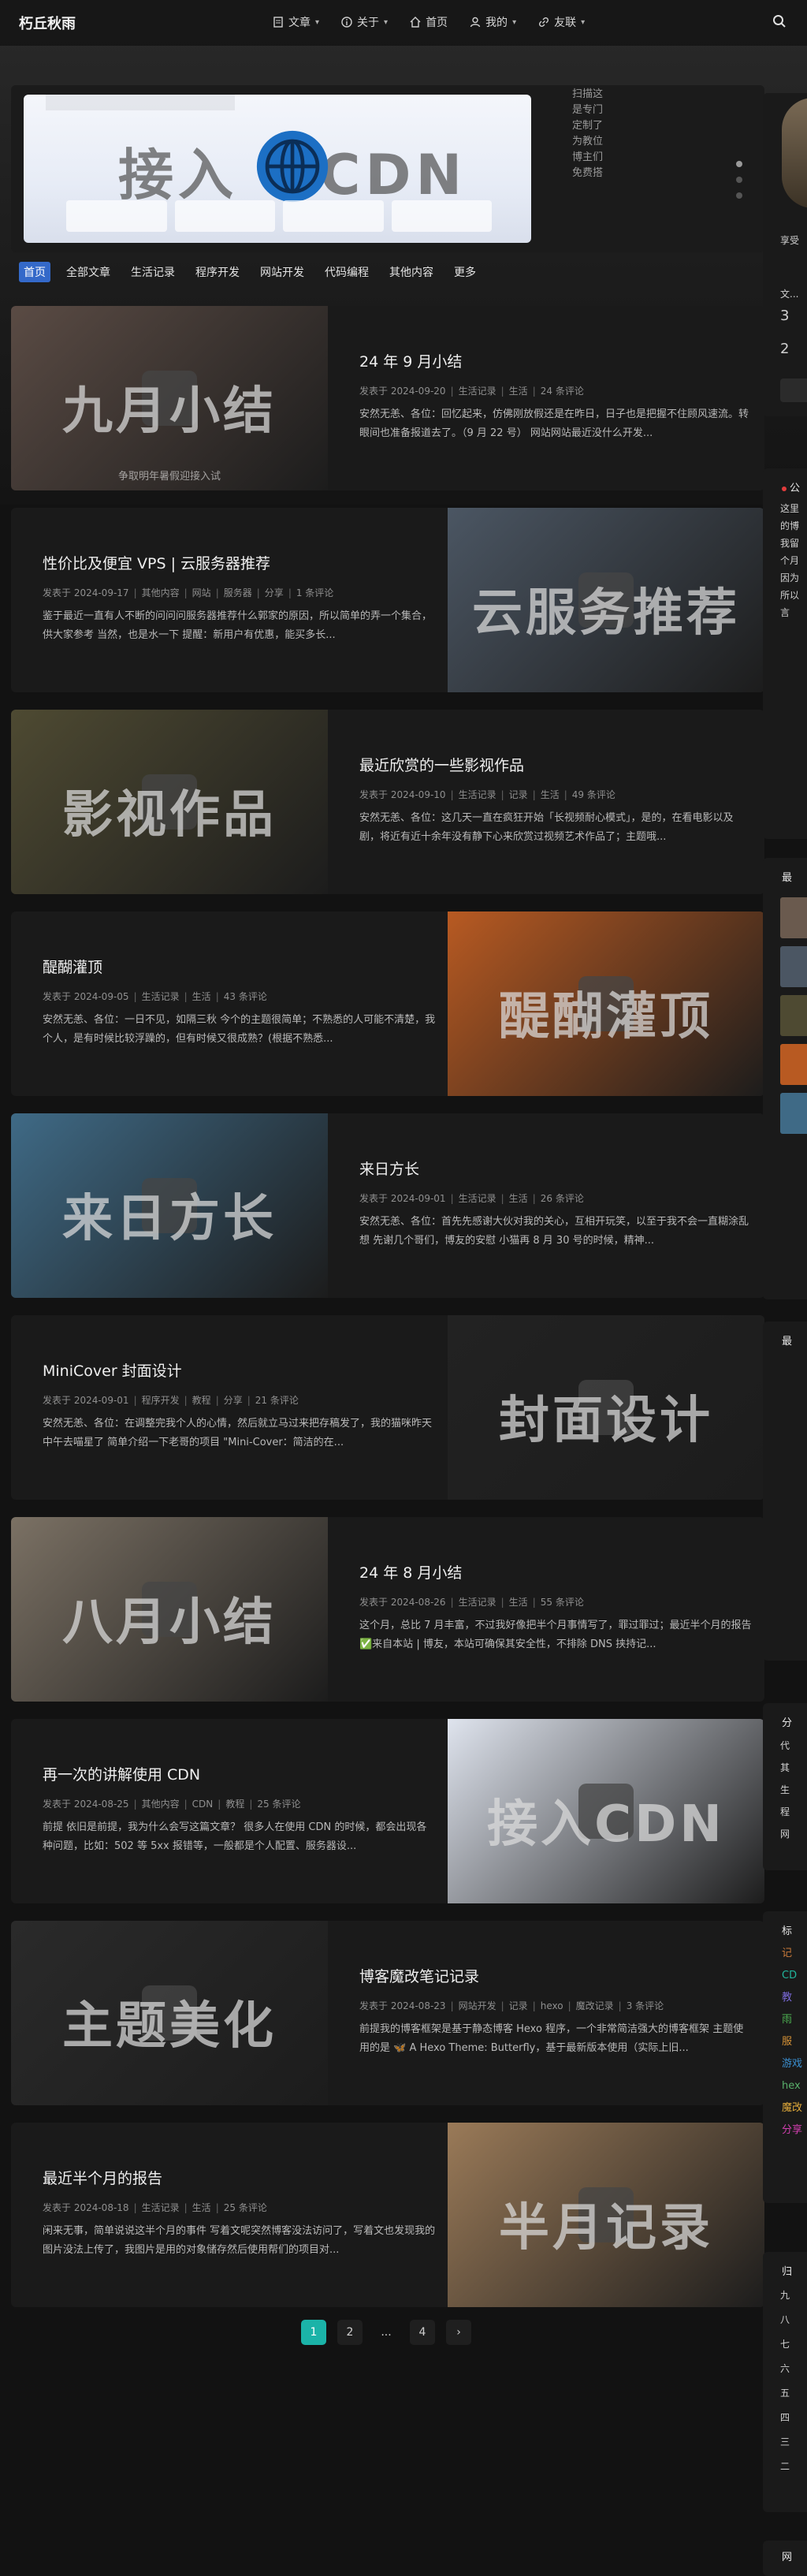  Describe the element at coordinates (595, 2005) in the screenshot. I see `post-meta-item: 魔改记录` at that location.